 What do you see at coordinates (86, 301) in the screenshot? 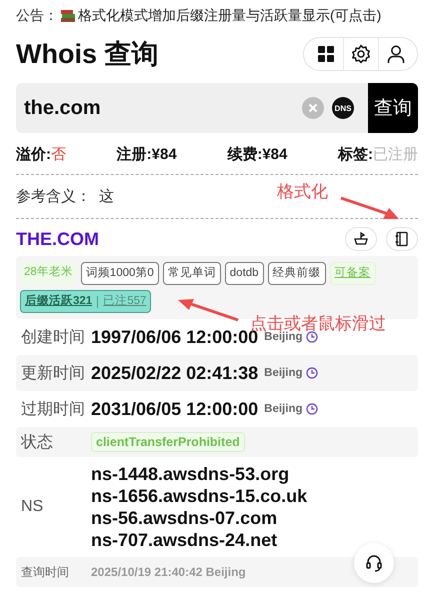
I see `suffix-stats-tag: 后缀活跃321 已注557` at bounding box center [86, 301].